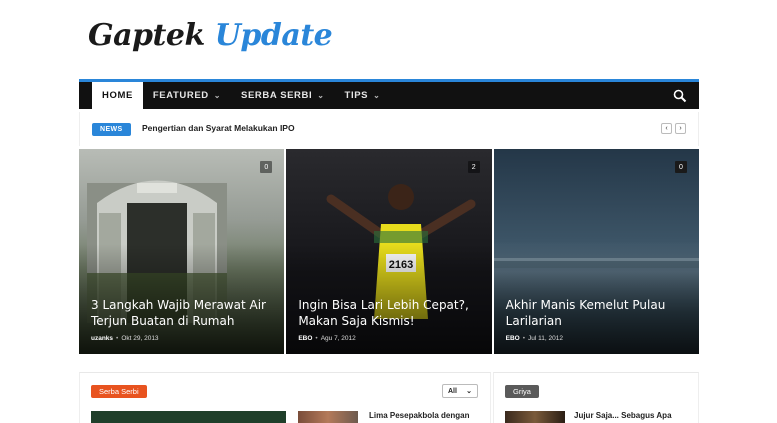 Image resolution: width=777 pixels, height=423 pixels. I want to click on slide-meta: EBO • Agu 7, 2012, so click(326, 338).